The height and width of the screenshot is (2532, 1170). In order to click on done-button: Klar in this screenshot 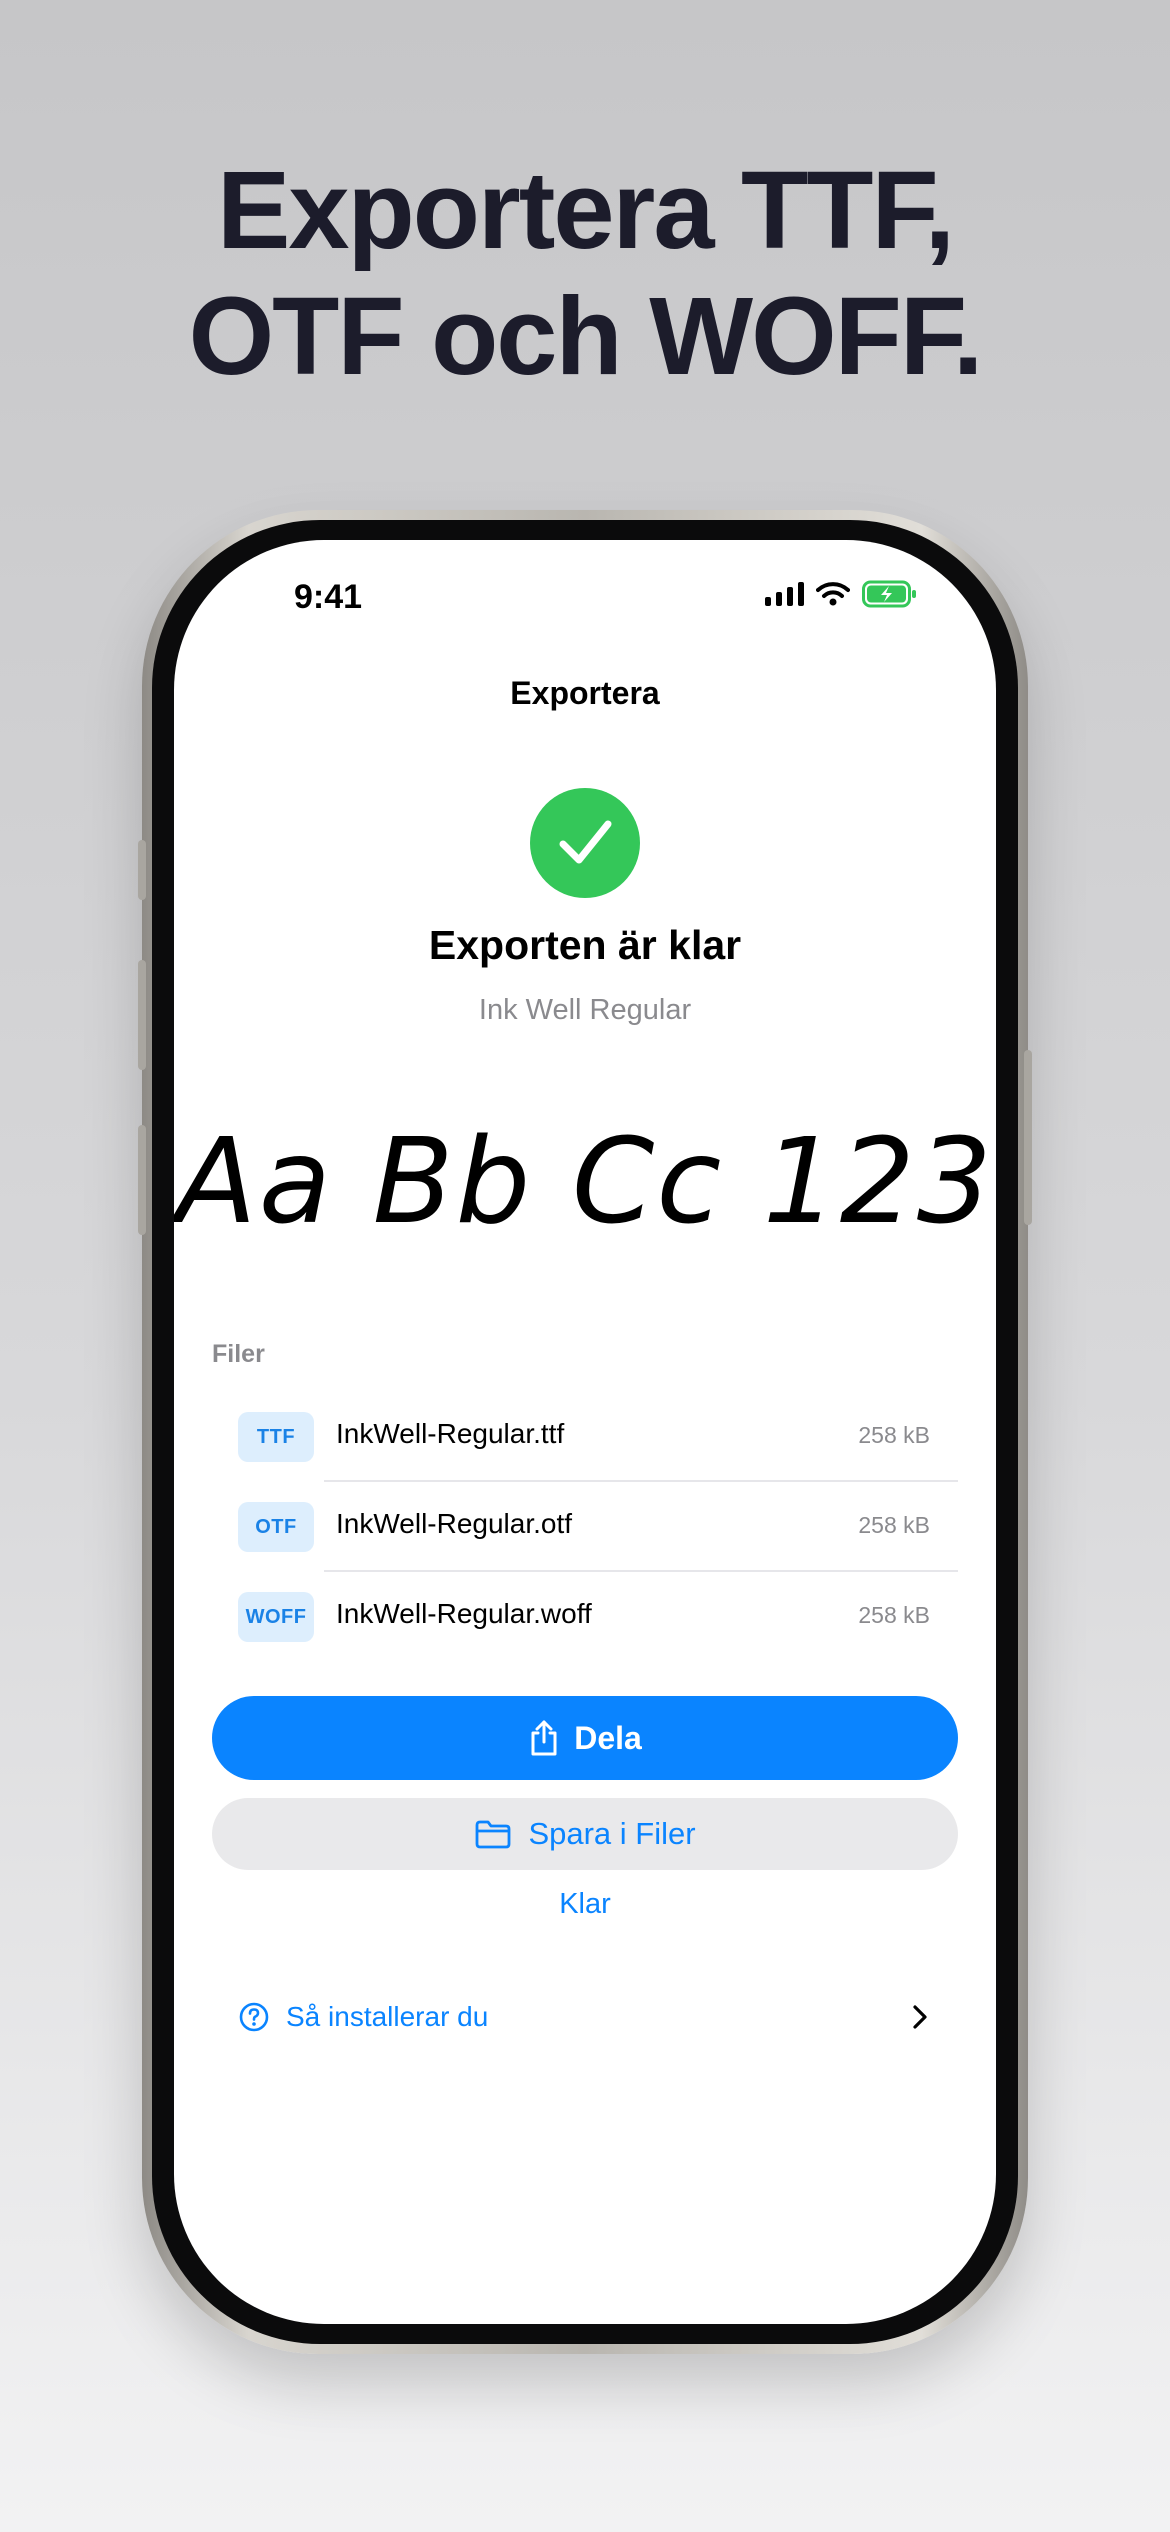, I will do `click(585, 1904)`.